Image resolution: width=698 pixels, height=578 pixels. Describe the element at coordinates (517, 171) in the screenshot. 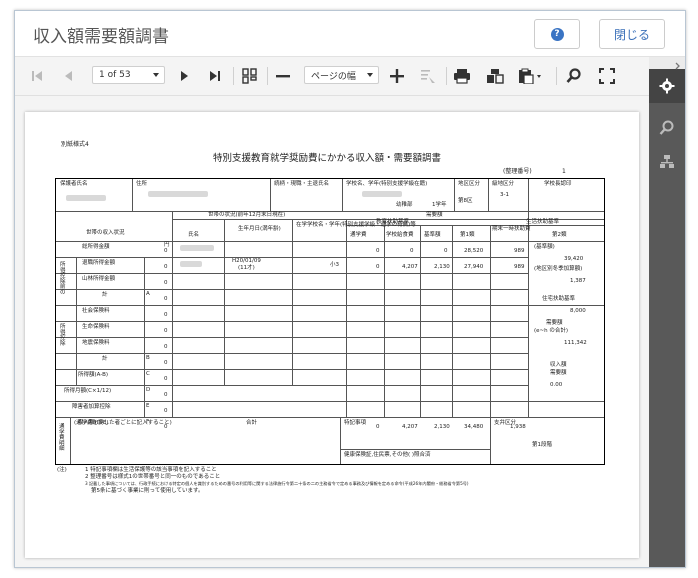

I see `serial-label: (整理番号)` at that location.